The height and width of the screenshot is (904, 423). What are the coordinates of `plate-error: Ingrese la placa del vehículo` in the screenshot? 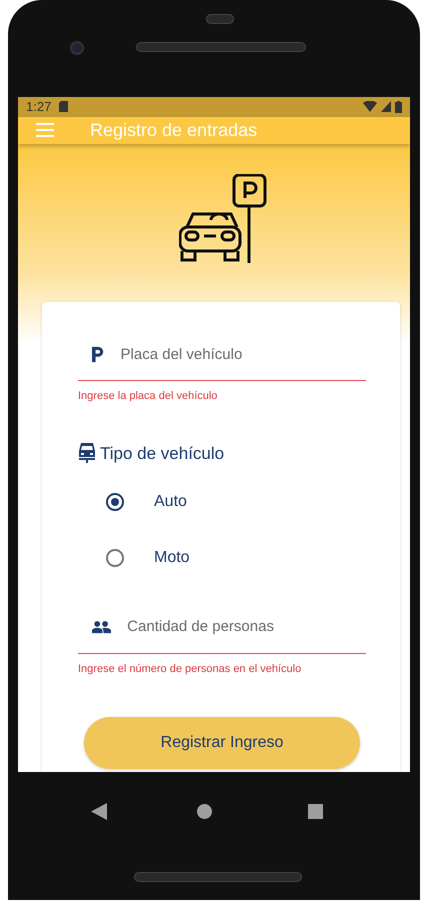 It's located at (148, 396).